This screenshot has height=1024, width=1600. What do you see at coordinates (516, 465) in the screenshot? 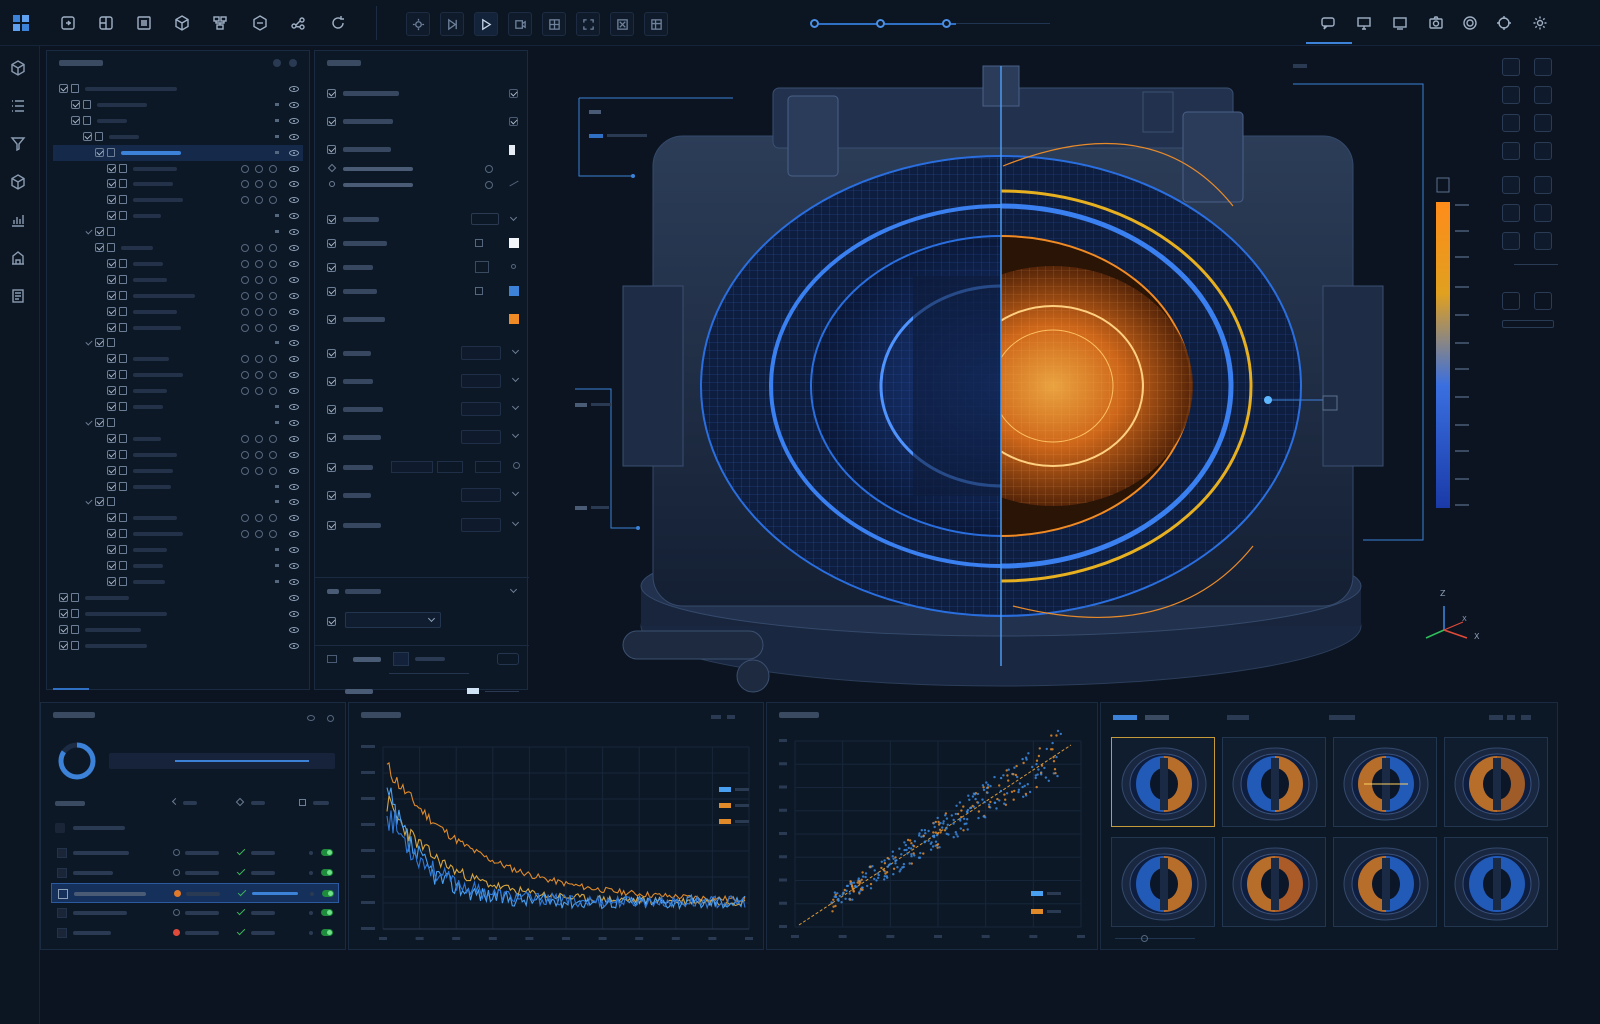
I see `refresh-icon` at bounding box center [516, 465].